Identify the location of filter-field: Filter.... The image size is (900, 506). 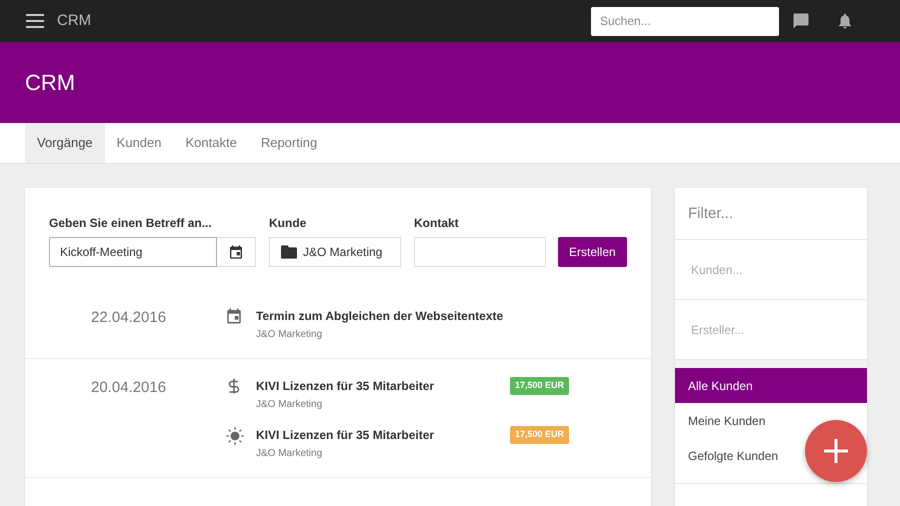
(771, 214).